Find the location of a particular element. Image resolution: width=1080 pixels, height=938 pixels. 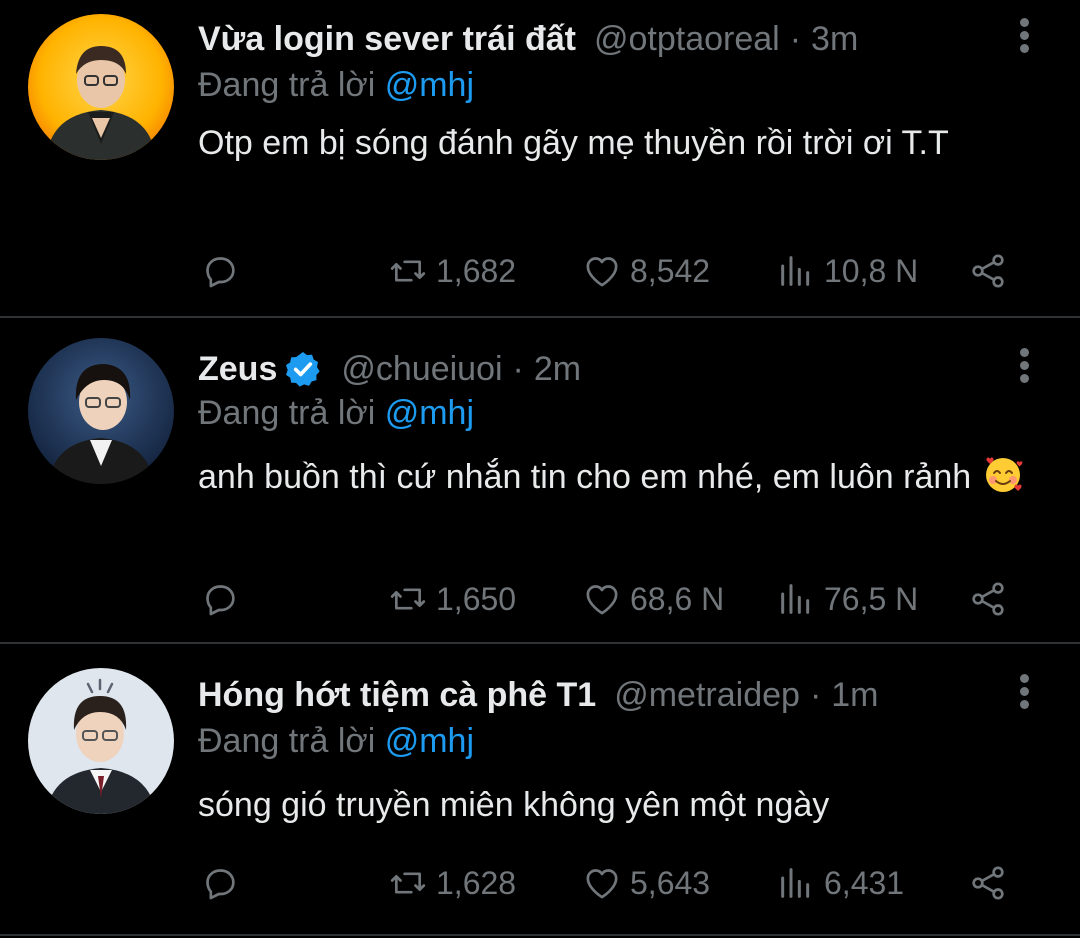

like-count: 8,542 is located at coordinates (670, 270).